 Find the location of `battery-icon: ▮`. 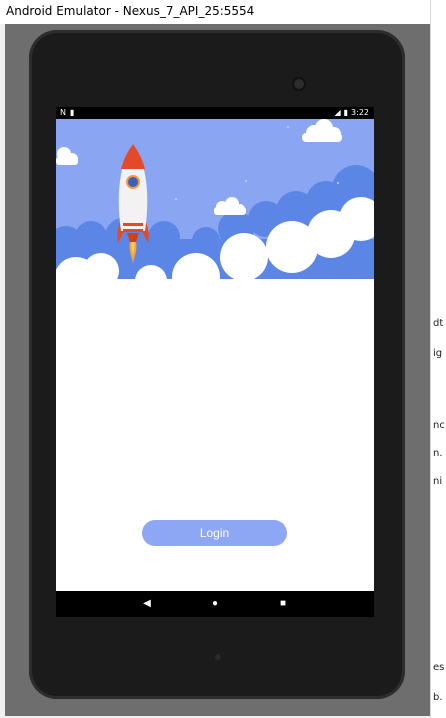

battery-icon: ▮ is located at coordinates (346, 112).